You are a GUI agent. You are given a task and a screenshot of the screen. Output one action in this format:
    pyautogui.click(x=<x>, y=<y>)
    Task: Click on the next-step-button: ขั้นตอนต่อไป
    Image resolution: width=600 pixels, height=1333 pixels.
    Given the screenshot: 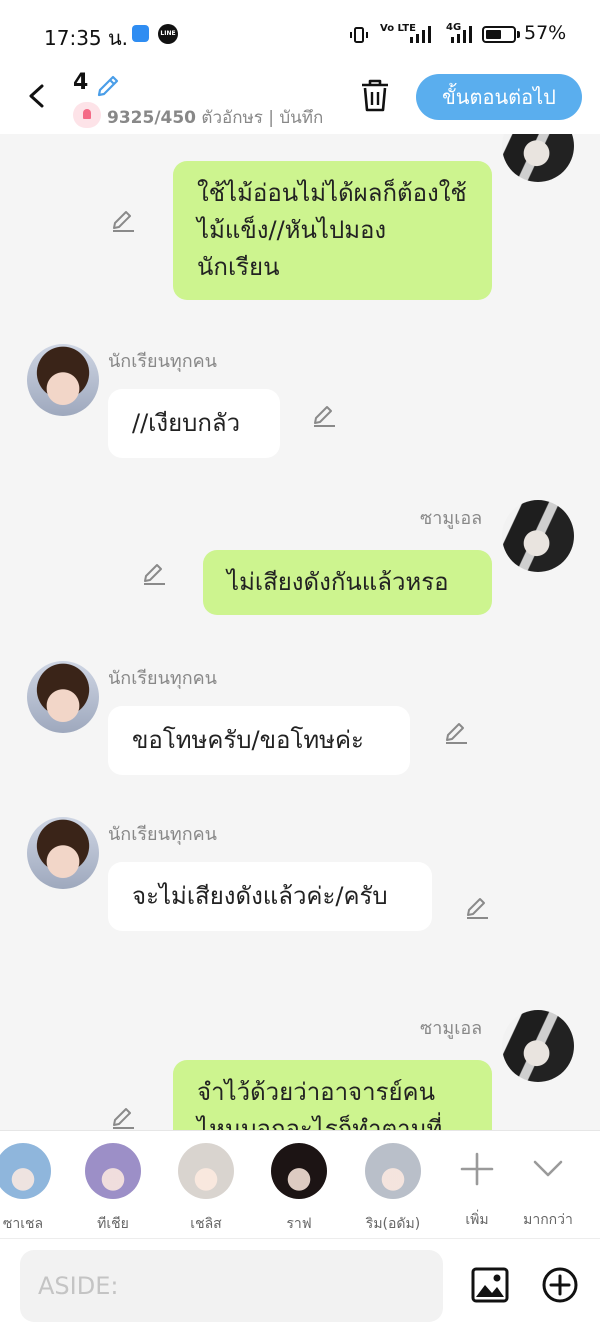 What is the action you would take?
    pyautogui.click(x=499, y=97)
    